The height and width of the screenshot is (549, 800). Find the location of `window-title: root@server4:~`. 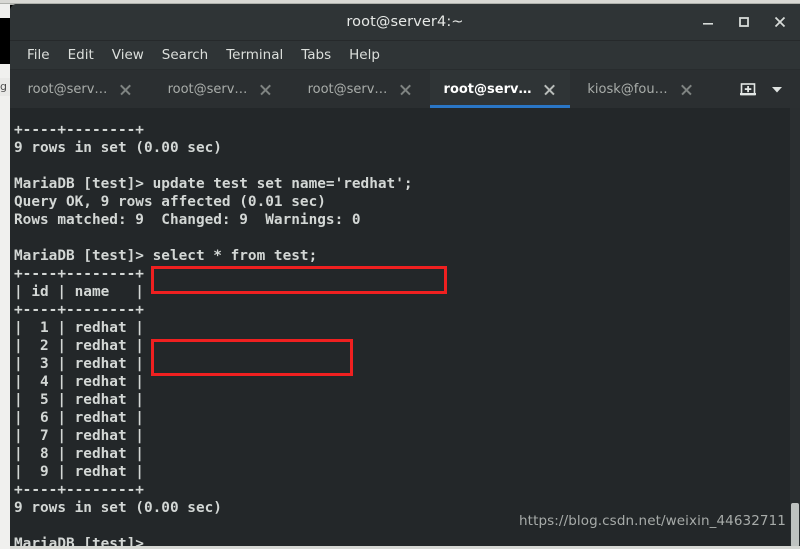

window-title: root@server4:~ is located at coordinates (405, 22).